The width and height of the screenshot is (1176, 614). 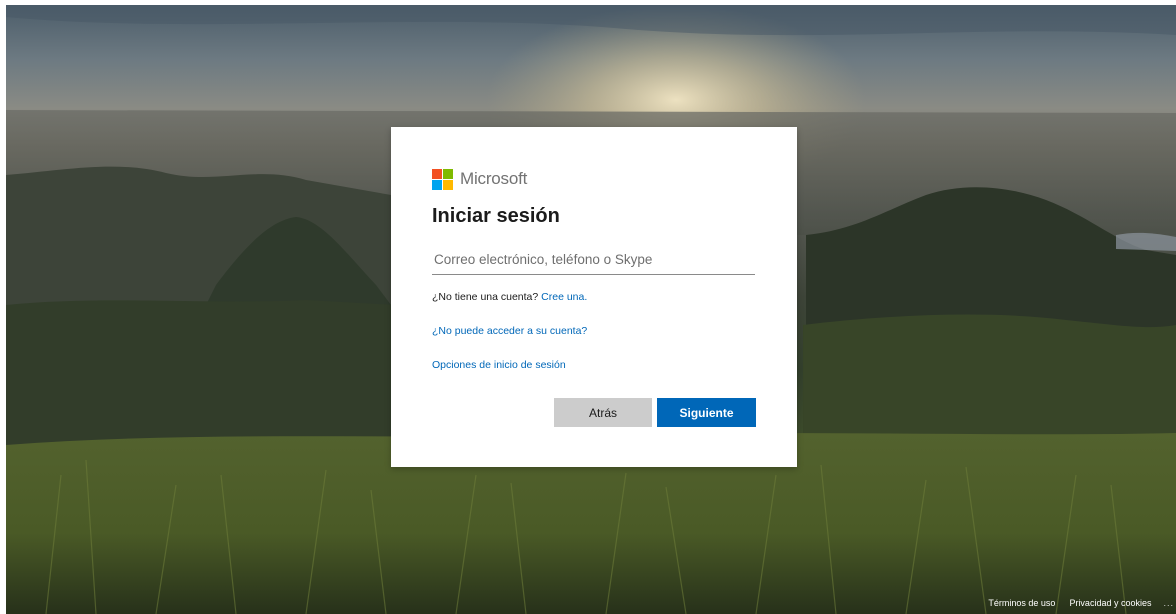 What do you see at coordinates (496, 216) in the screenshot?
I see `page-title: Iniciar sesión` at bounding box center [496, 216].